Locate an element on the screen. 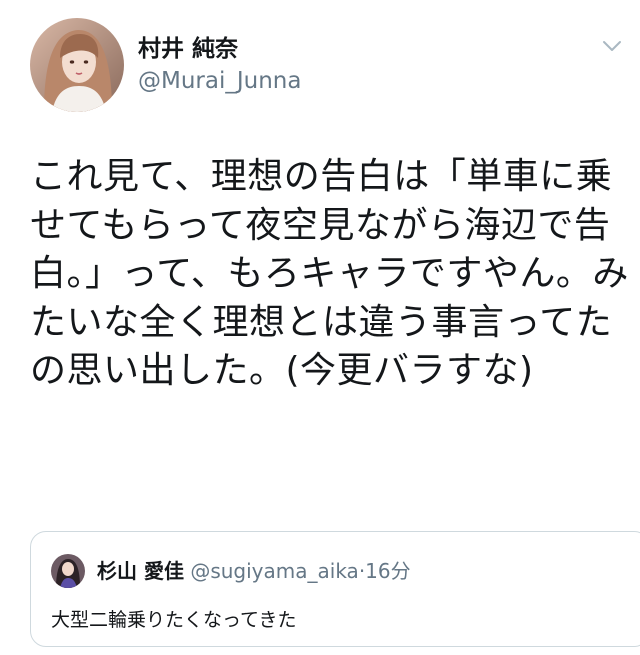 The width and height of the screenshot is (640, 655). author-avatar is located at coordinates (77, 65).